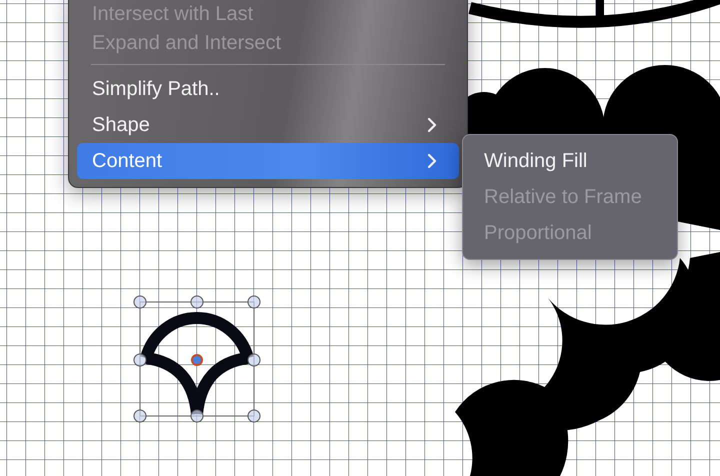 The image size is (720, 476). Describe the element at coordinates (268, 89) in the screenshot. I see `menu-item: Simplify Path..` at that location.